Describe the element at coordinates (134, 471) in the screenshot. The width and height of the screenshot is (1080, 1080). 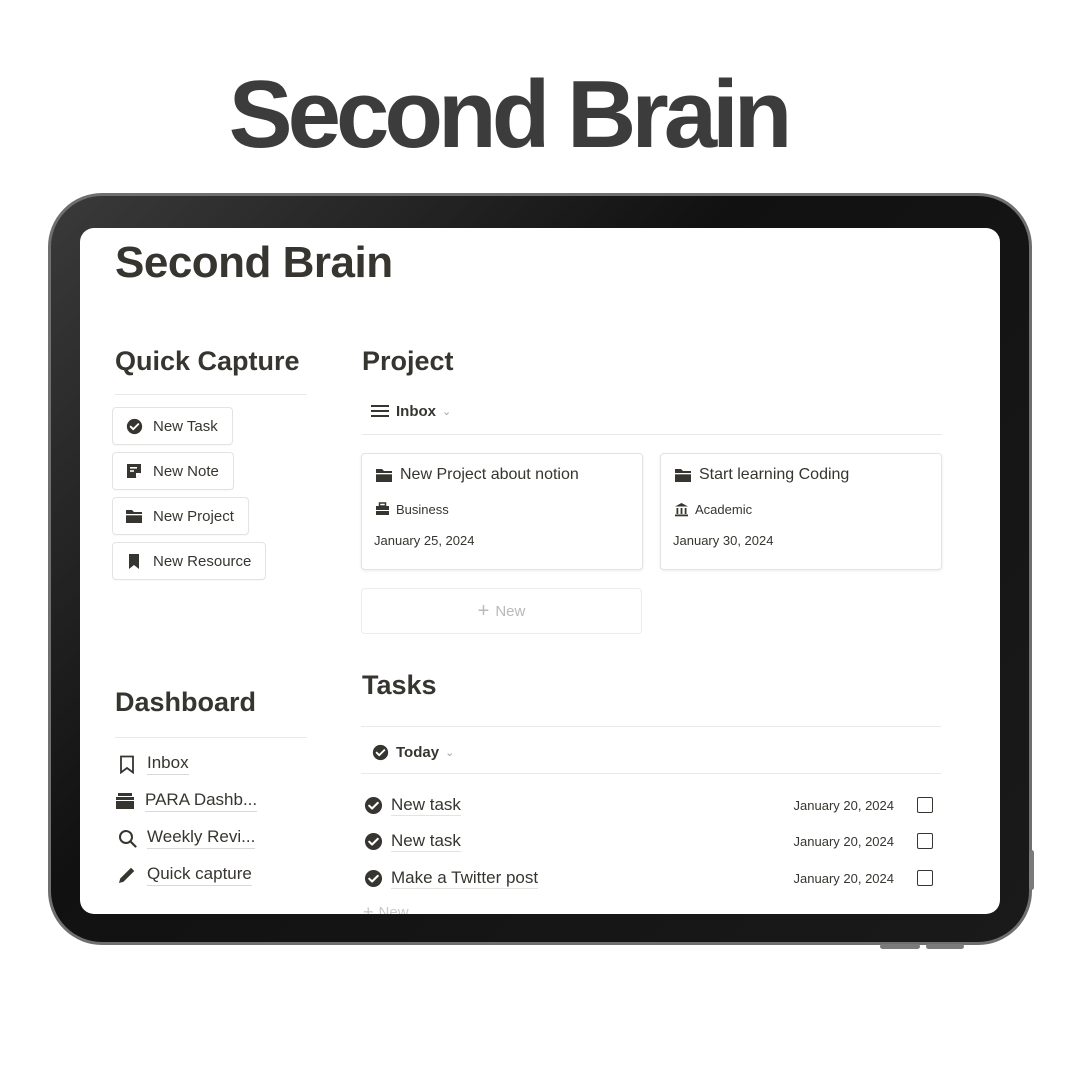
I see `note-icon` at that location.